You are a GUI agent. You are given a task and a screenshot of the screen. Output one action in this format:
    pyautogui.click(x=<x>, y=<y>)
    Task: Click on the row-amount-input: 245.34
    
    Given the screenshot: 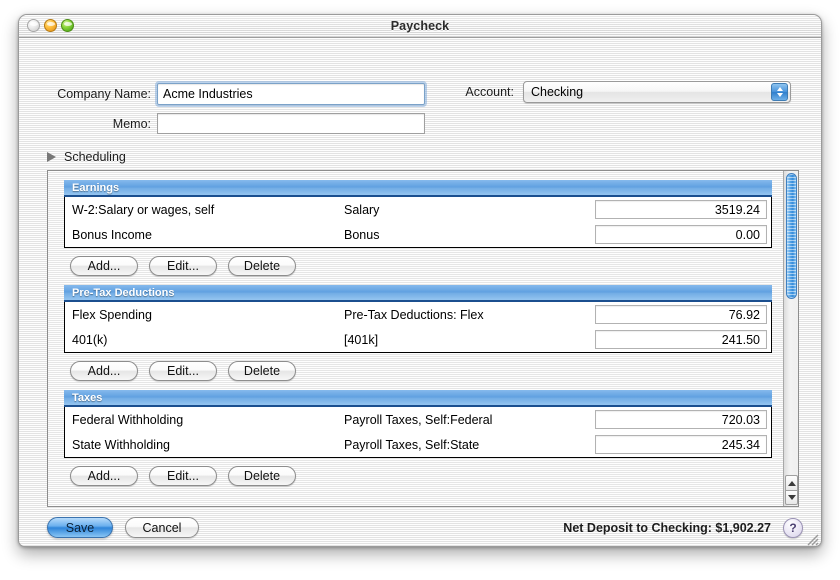 What is the action you would take?
    pyautogui.click(x=681, y=444)
    